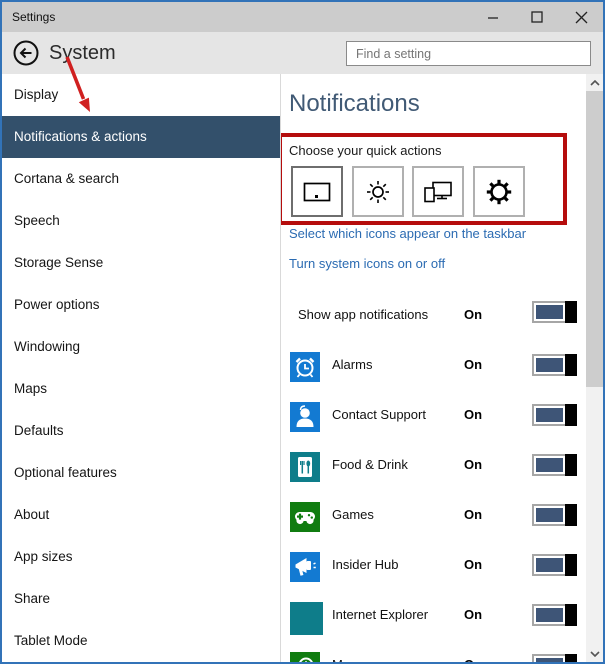  I want to click on quick-action-tiles, so click(408, 191).